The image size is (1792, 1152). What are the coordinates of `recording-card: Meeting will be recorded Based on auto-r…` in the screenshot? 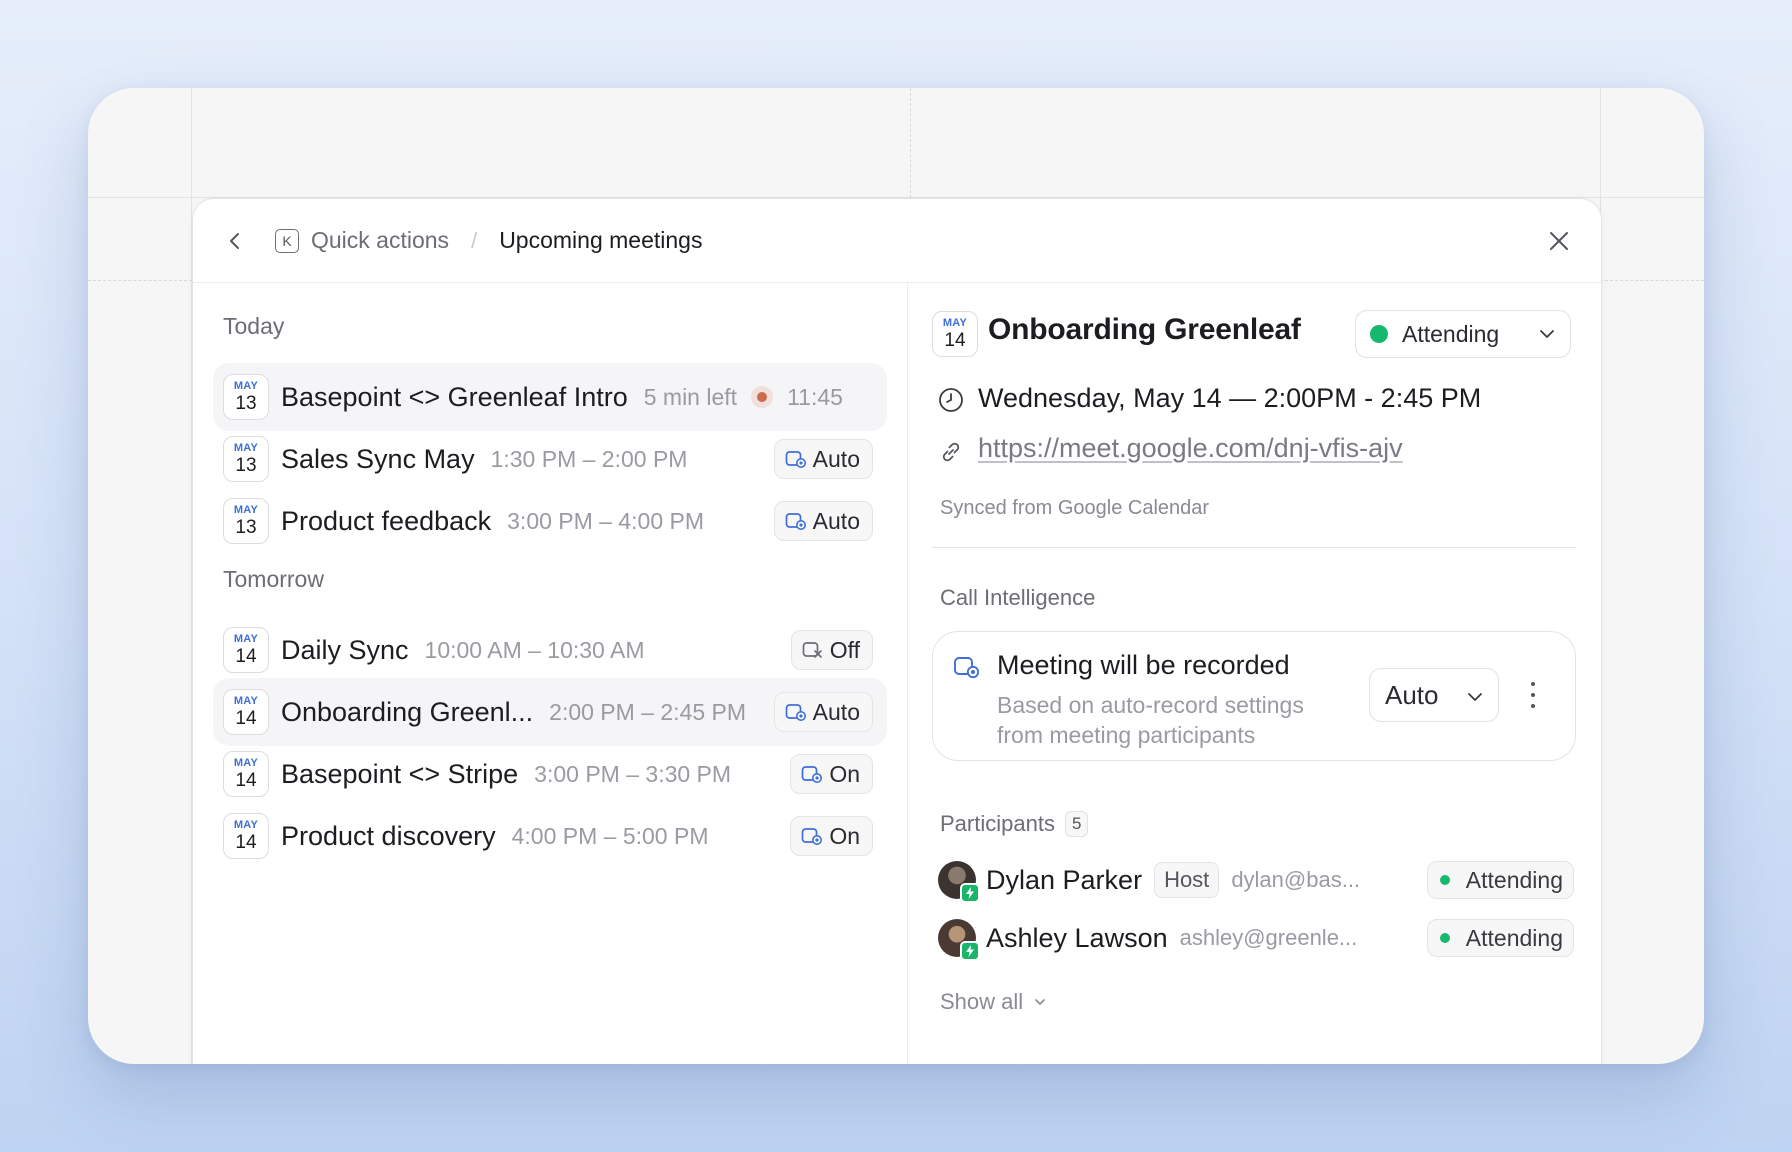 It's located at (1254, 696).